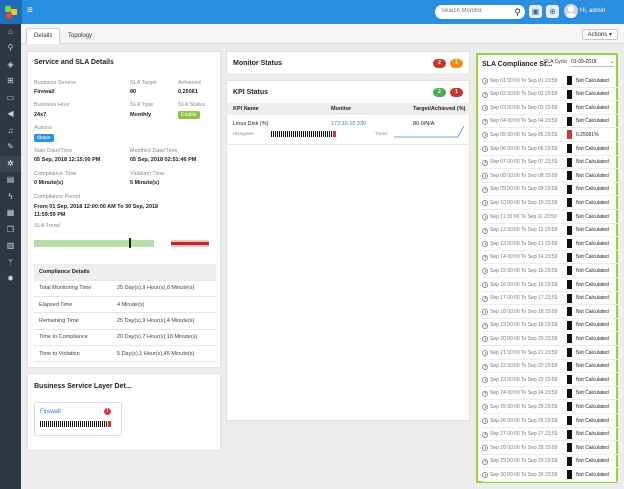 The height and width of the screenshot is (489, 624). Describe the element at coordinates (10, 131) in the screenshot. I see `bell-icon: ♫` at that location.